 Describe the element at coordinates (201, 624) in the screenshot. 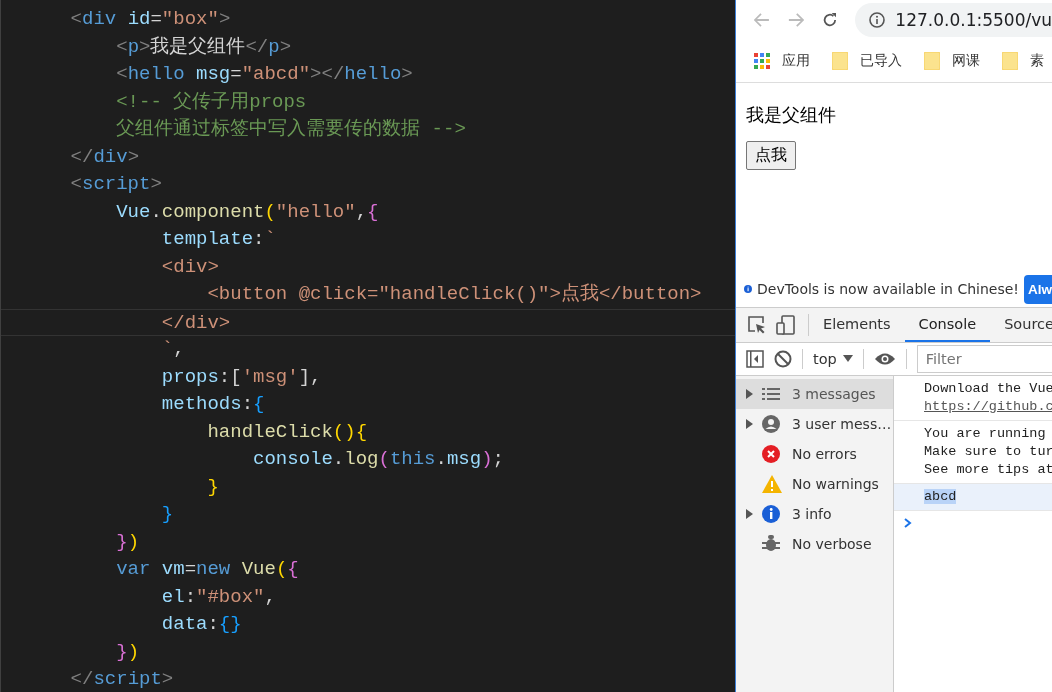

I see `code-line: data:{}` at that location.